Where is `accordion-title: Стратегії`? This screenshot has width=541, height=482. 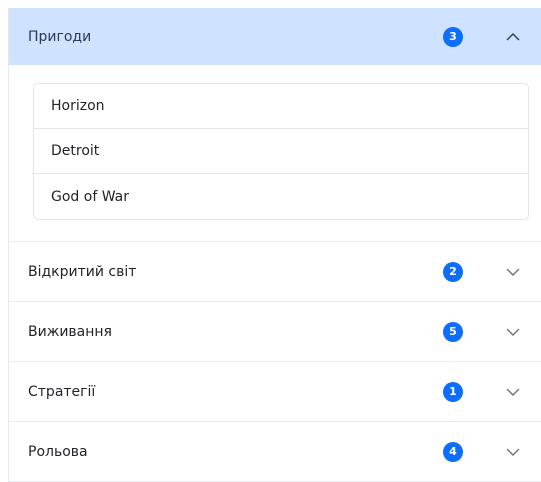 accordion-title: Стратегії is located at coordinates (62, 391).